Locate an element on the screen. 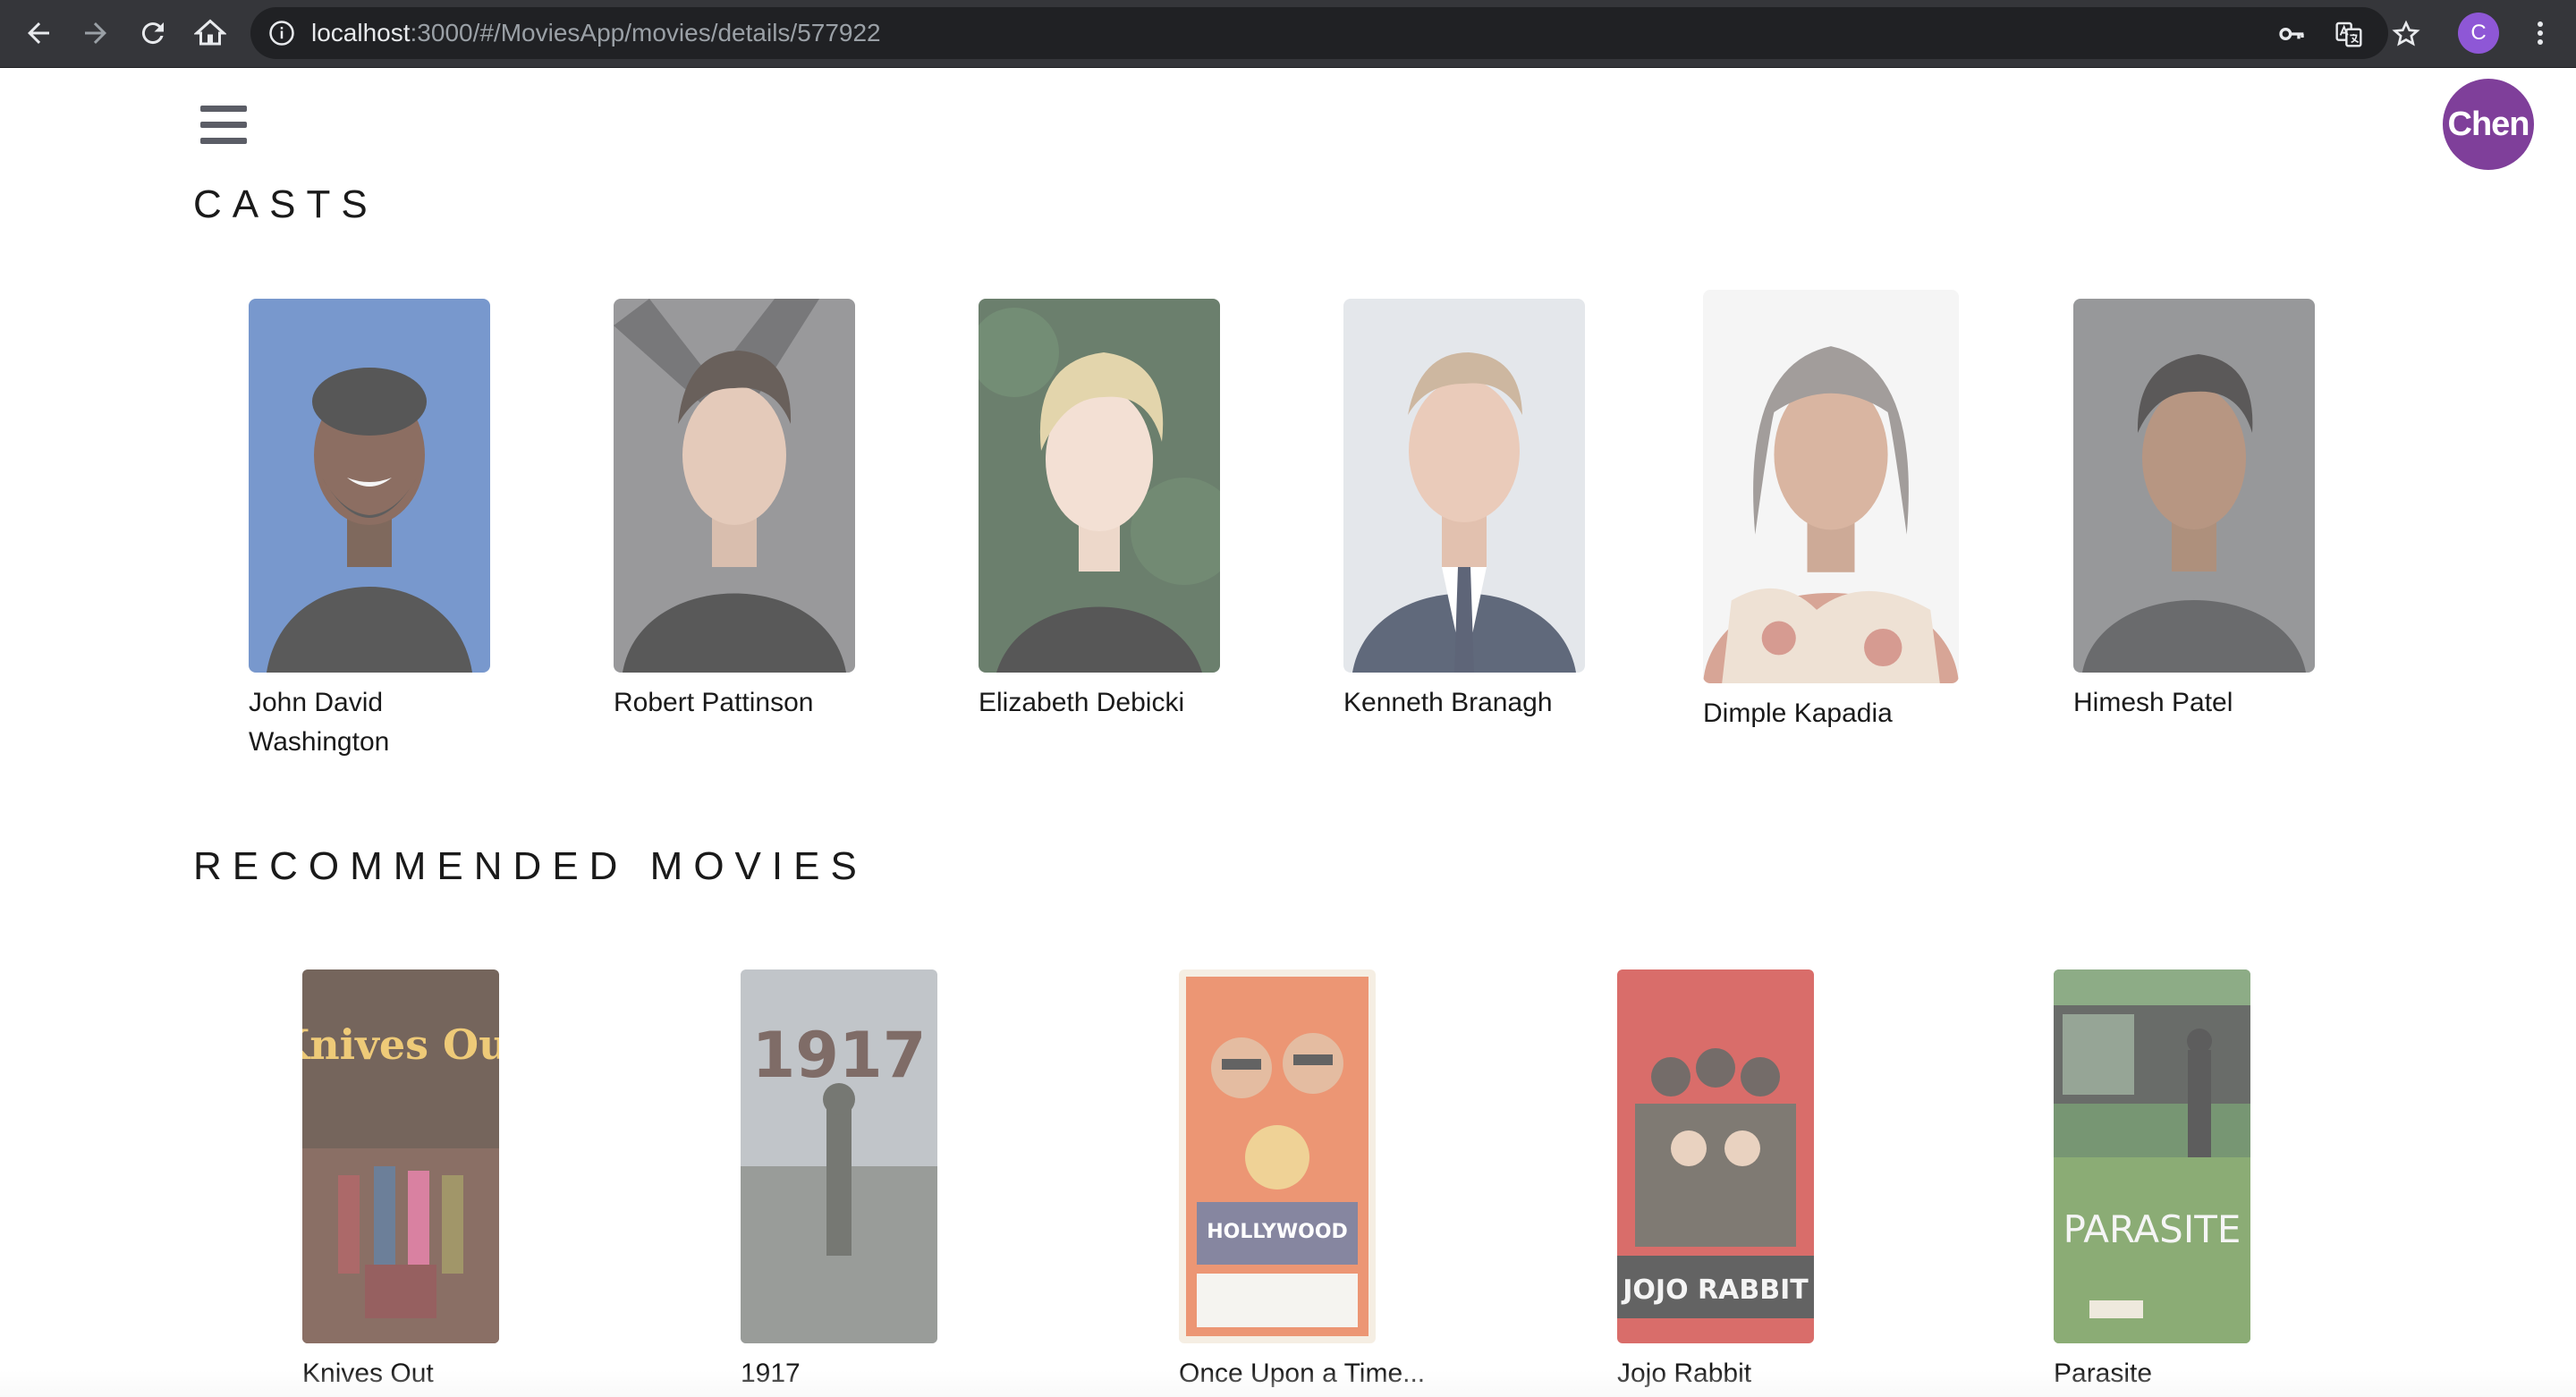 The width and height of the screenshot is (2576, 1397). cast-name: Dimple Kapadia is located at coordinates (1798, 713).